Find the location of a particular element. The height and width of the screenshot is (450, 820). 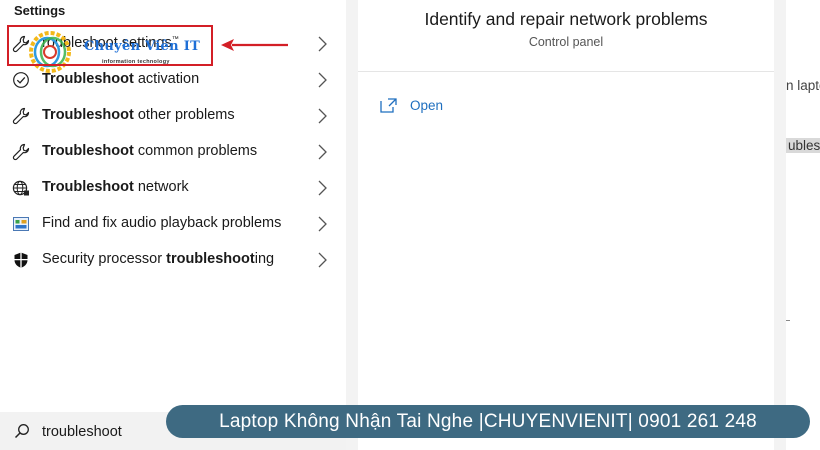

preview-subtitle: Control panel is located at coordinates (566, 42).